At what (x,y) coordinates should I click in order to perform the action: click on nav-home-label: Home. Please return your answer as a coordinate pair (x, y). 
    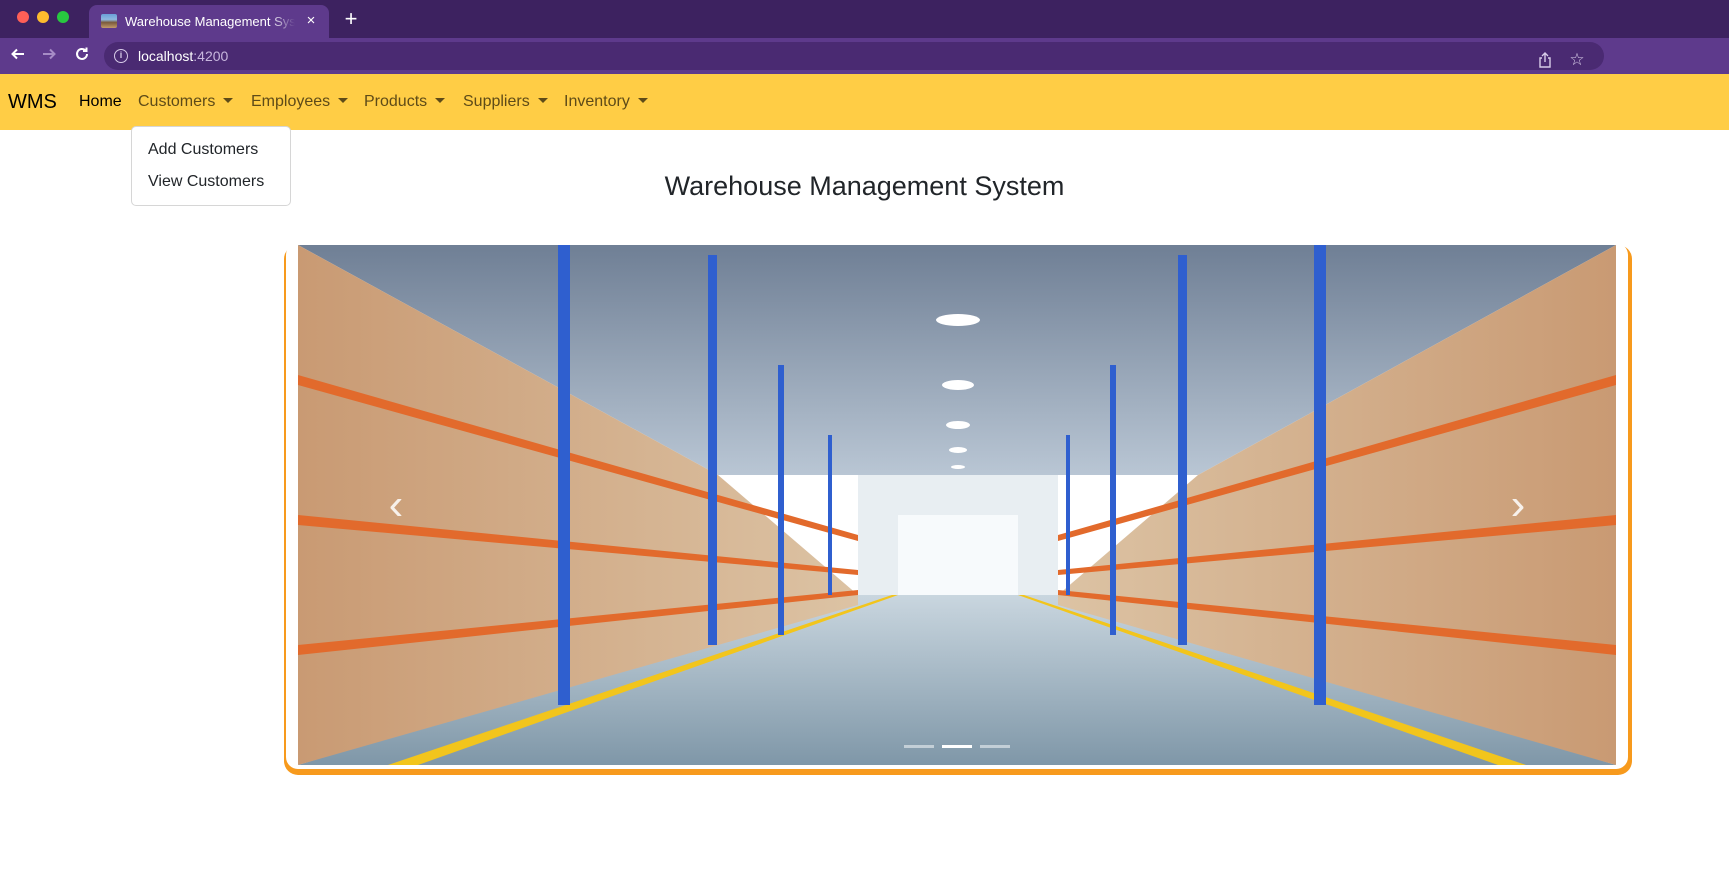
    Looking at the image, I should click on (100, 101).